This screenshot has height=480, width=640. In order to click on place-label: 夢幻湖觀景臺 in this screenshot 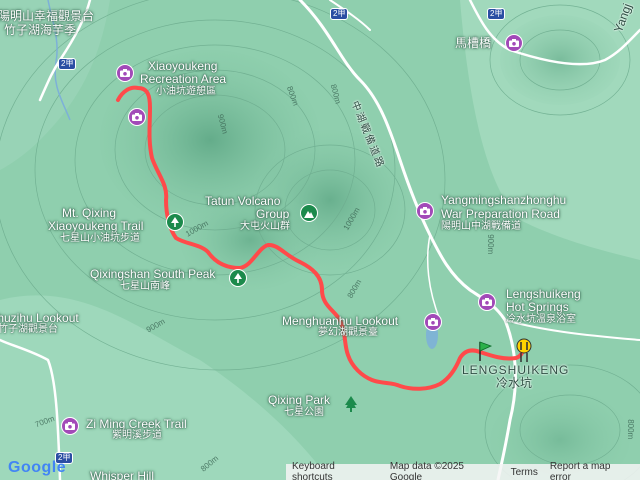, I will do `click(348, 333)`.